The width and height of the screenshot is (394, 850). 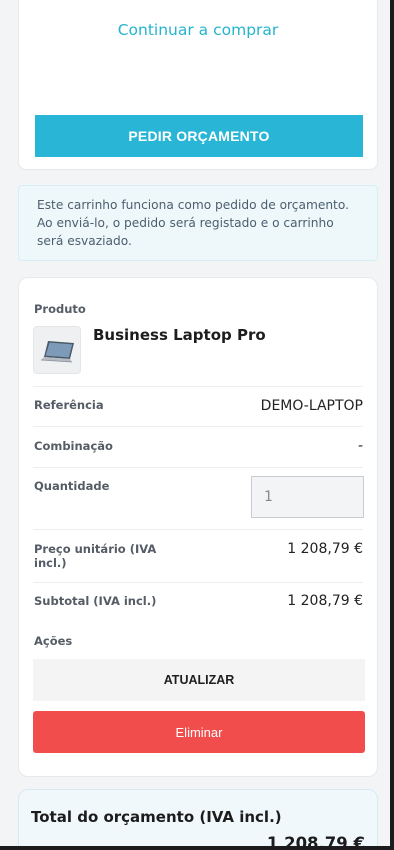 What do you see at coordinates (60, 309) in the screenshot?
I see `product-label: Produto` at bounding box center [60, 309].